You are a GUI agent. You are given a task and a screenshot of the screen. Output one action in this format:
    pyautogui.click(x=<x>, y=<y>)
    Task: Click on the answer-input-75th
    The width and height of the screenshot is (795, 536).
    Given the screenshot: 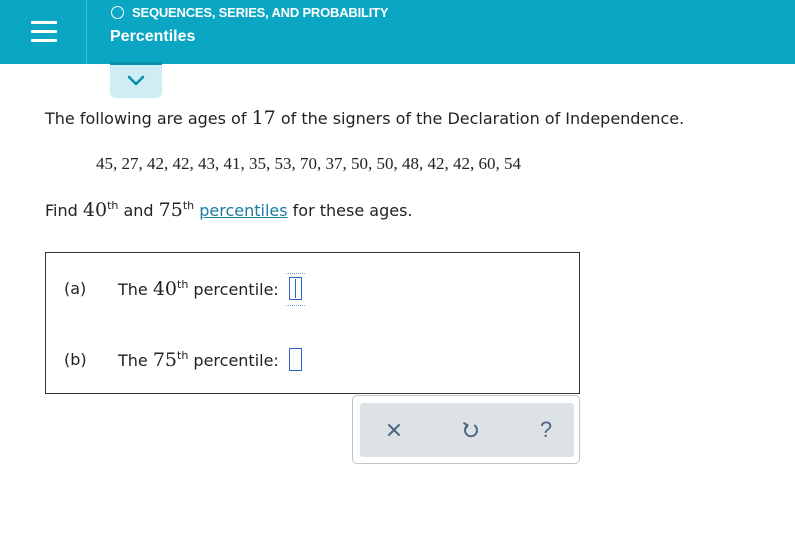 What is the action you would take?
    pyautogui.click(x=295, y=359)
    